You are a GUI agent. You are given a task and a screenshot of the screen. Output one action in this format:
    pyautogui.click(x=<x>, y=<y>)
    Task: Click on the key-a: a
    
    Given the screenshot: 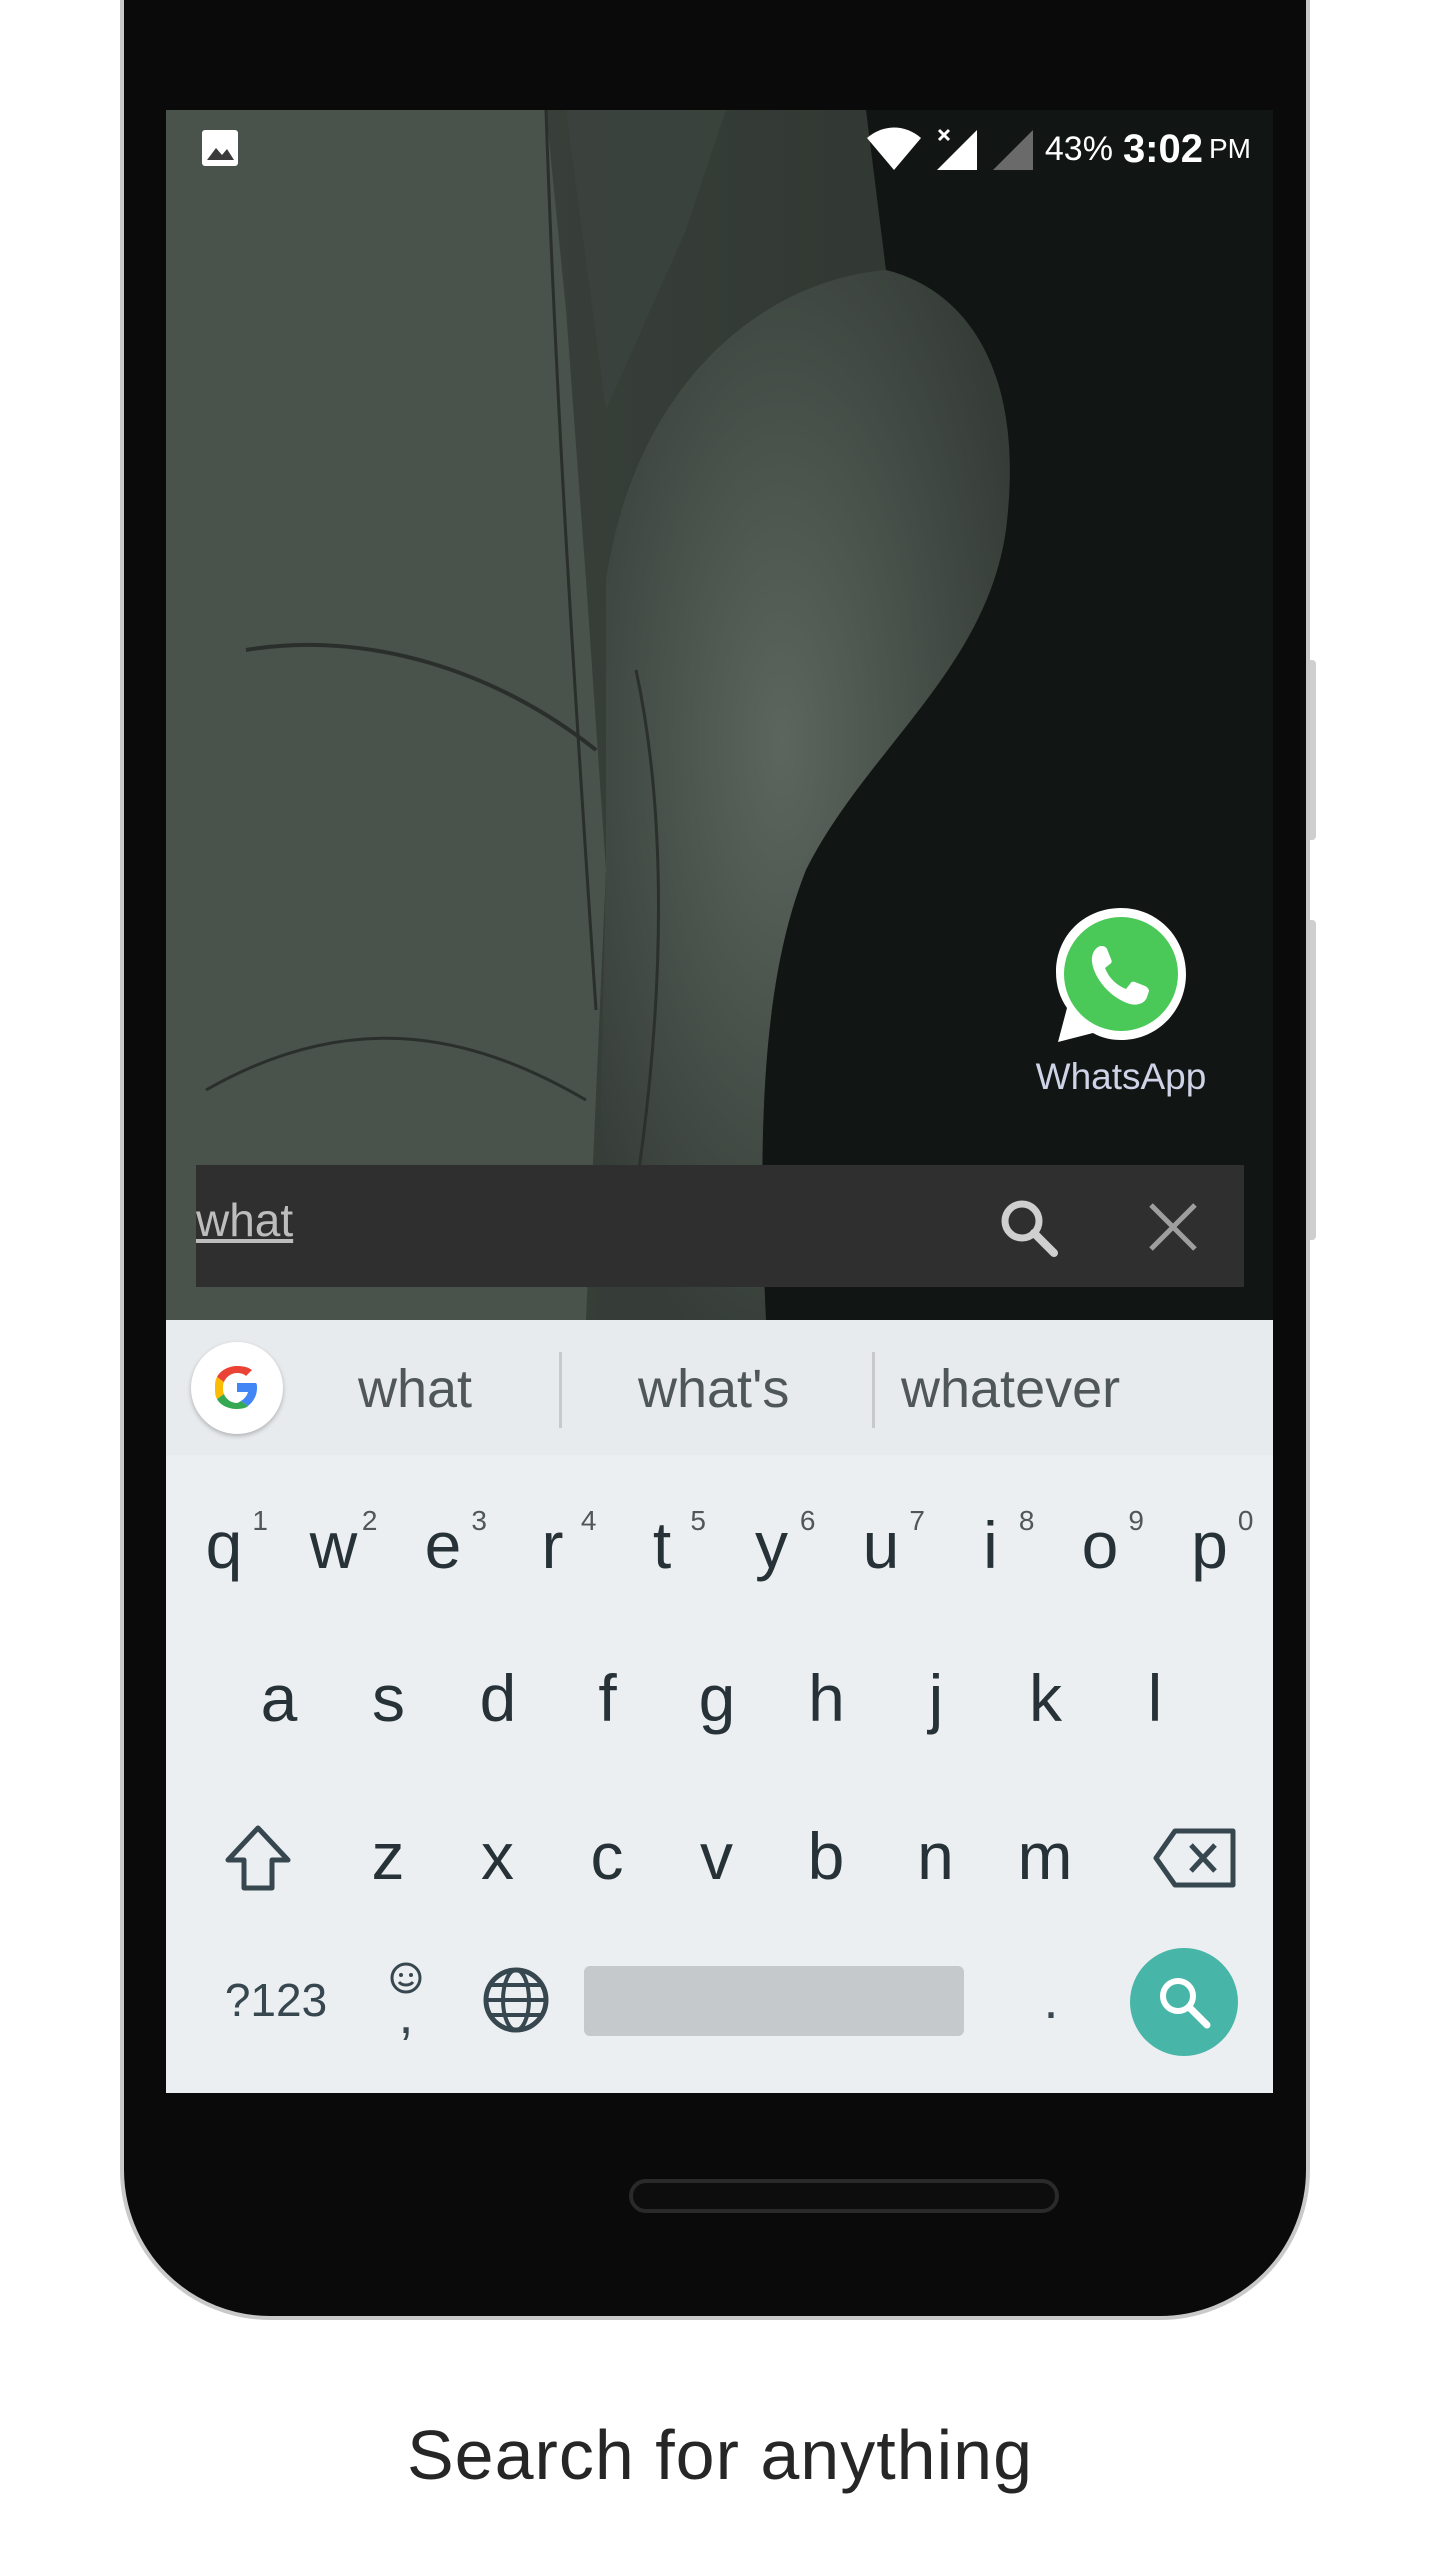 What is the action you would take?
    pyautogui.click(x=279, y=1698)
    